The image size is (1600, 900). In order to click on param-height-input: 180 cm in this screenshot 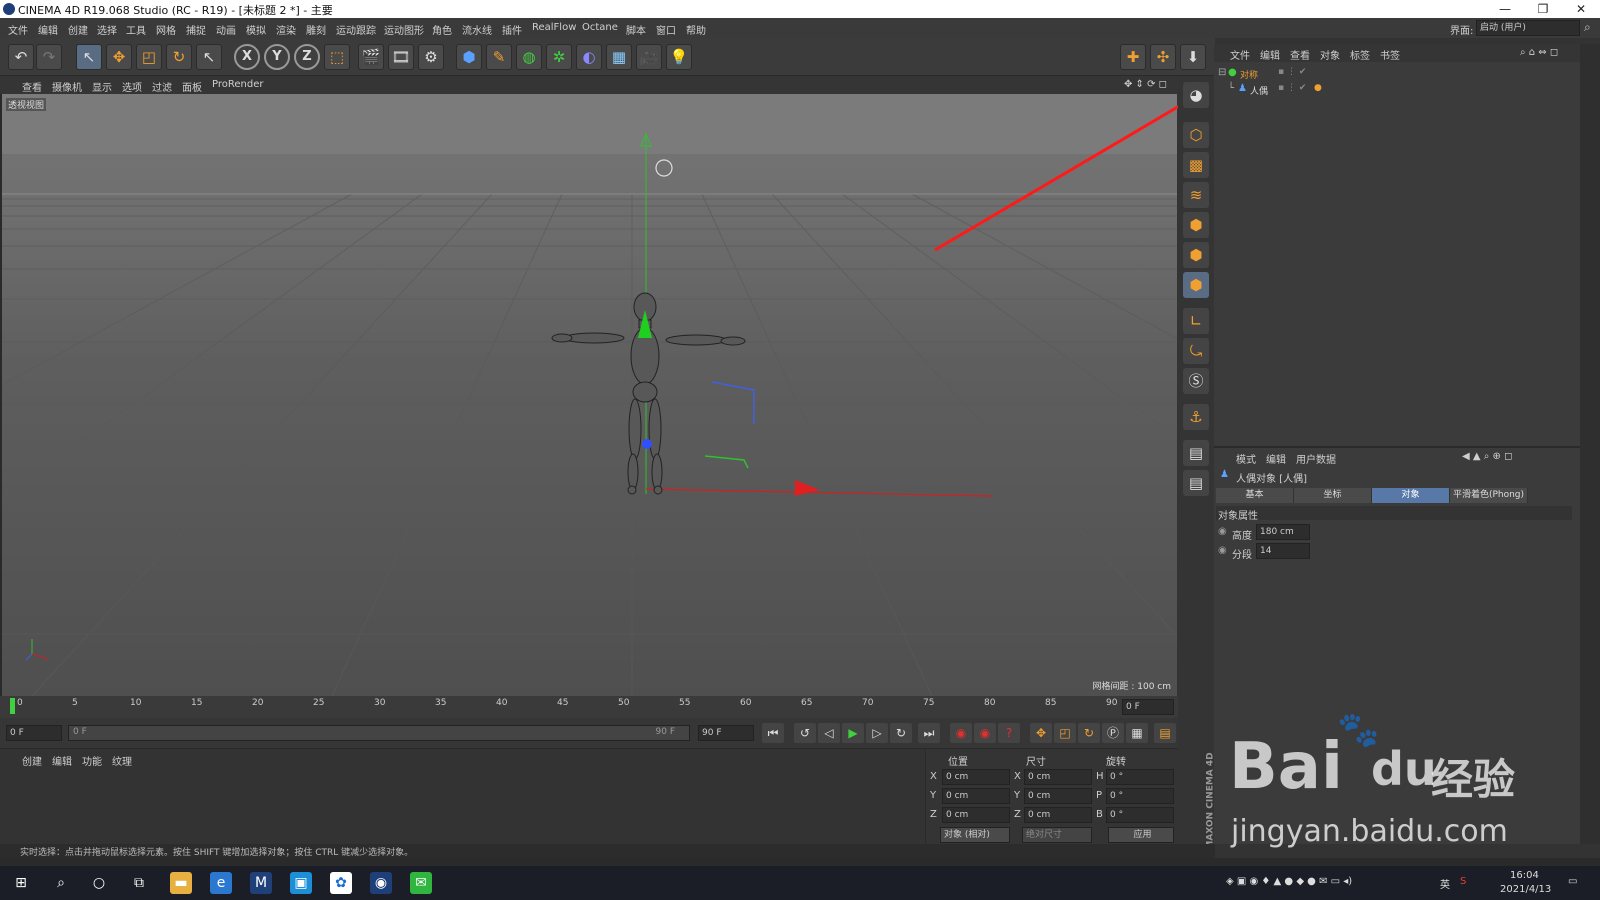, I will do `click(1283, 532)`.